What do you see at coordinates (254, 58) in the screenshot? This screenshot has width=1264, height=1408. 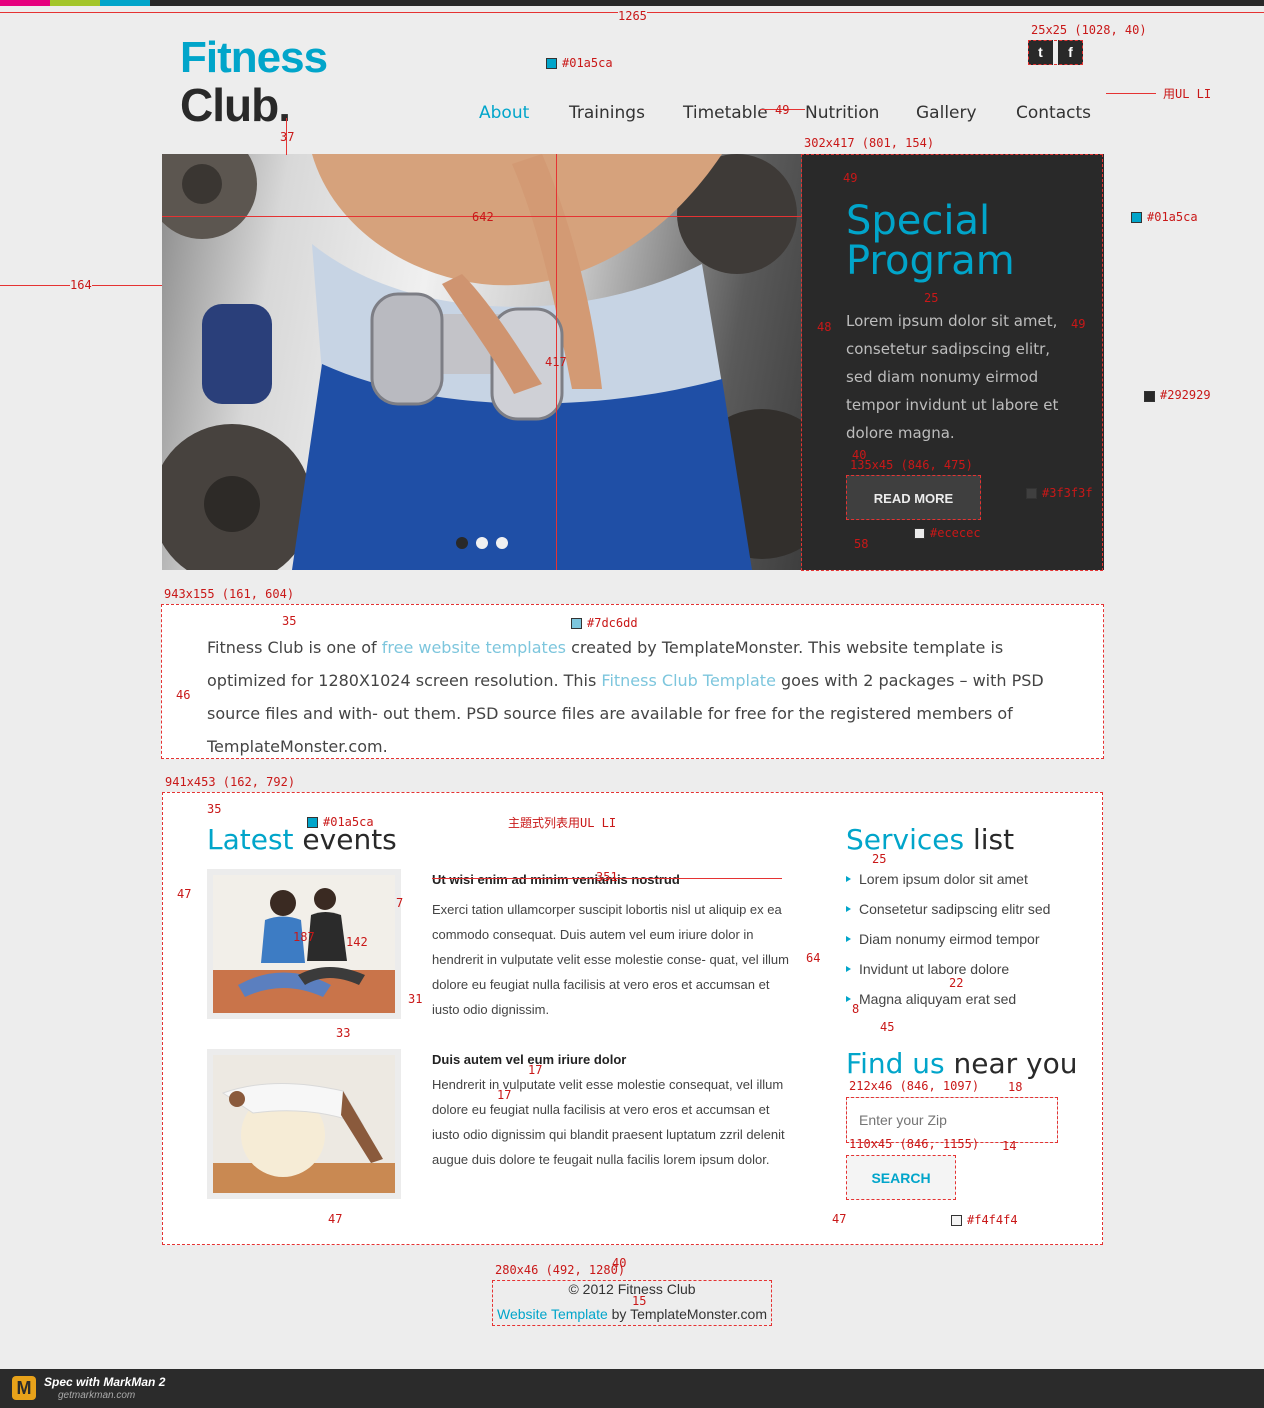 I see `logo-line1: Fitness` at bounding box center [254, 58].